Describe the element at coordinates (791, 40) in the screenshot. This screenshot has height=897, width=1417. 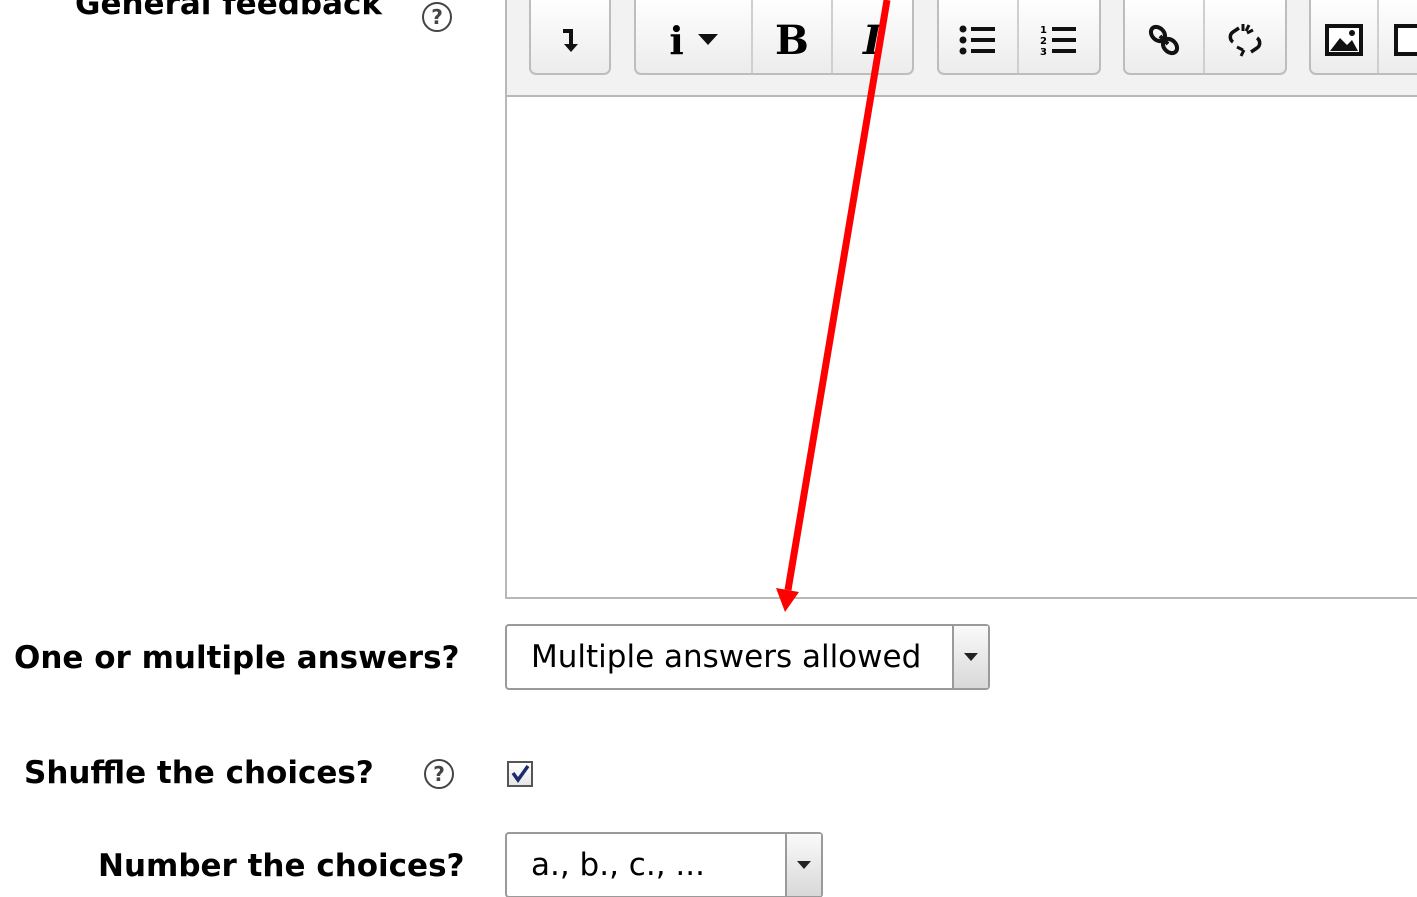
I see `bold-icon: B` at that location.